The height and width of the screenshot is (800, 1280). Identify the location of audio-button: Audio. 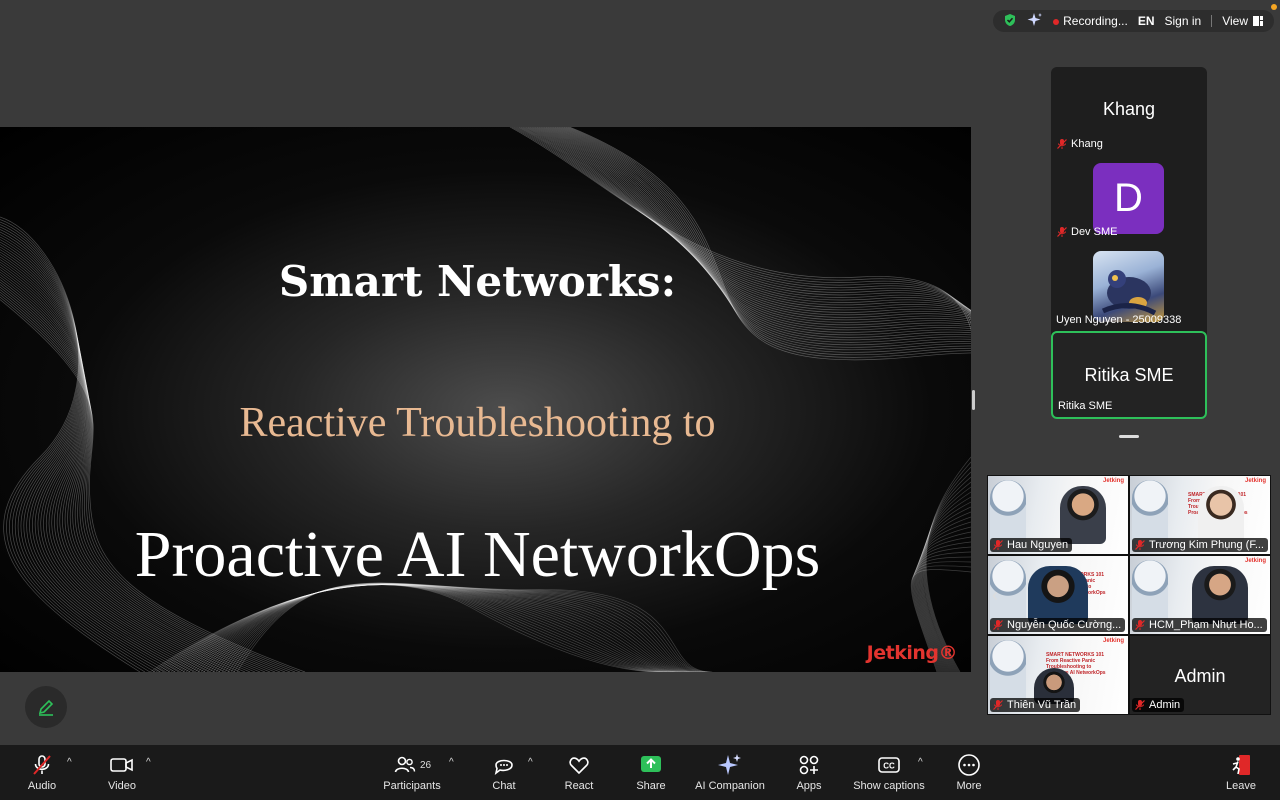
(42, 772).